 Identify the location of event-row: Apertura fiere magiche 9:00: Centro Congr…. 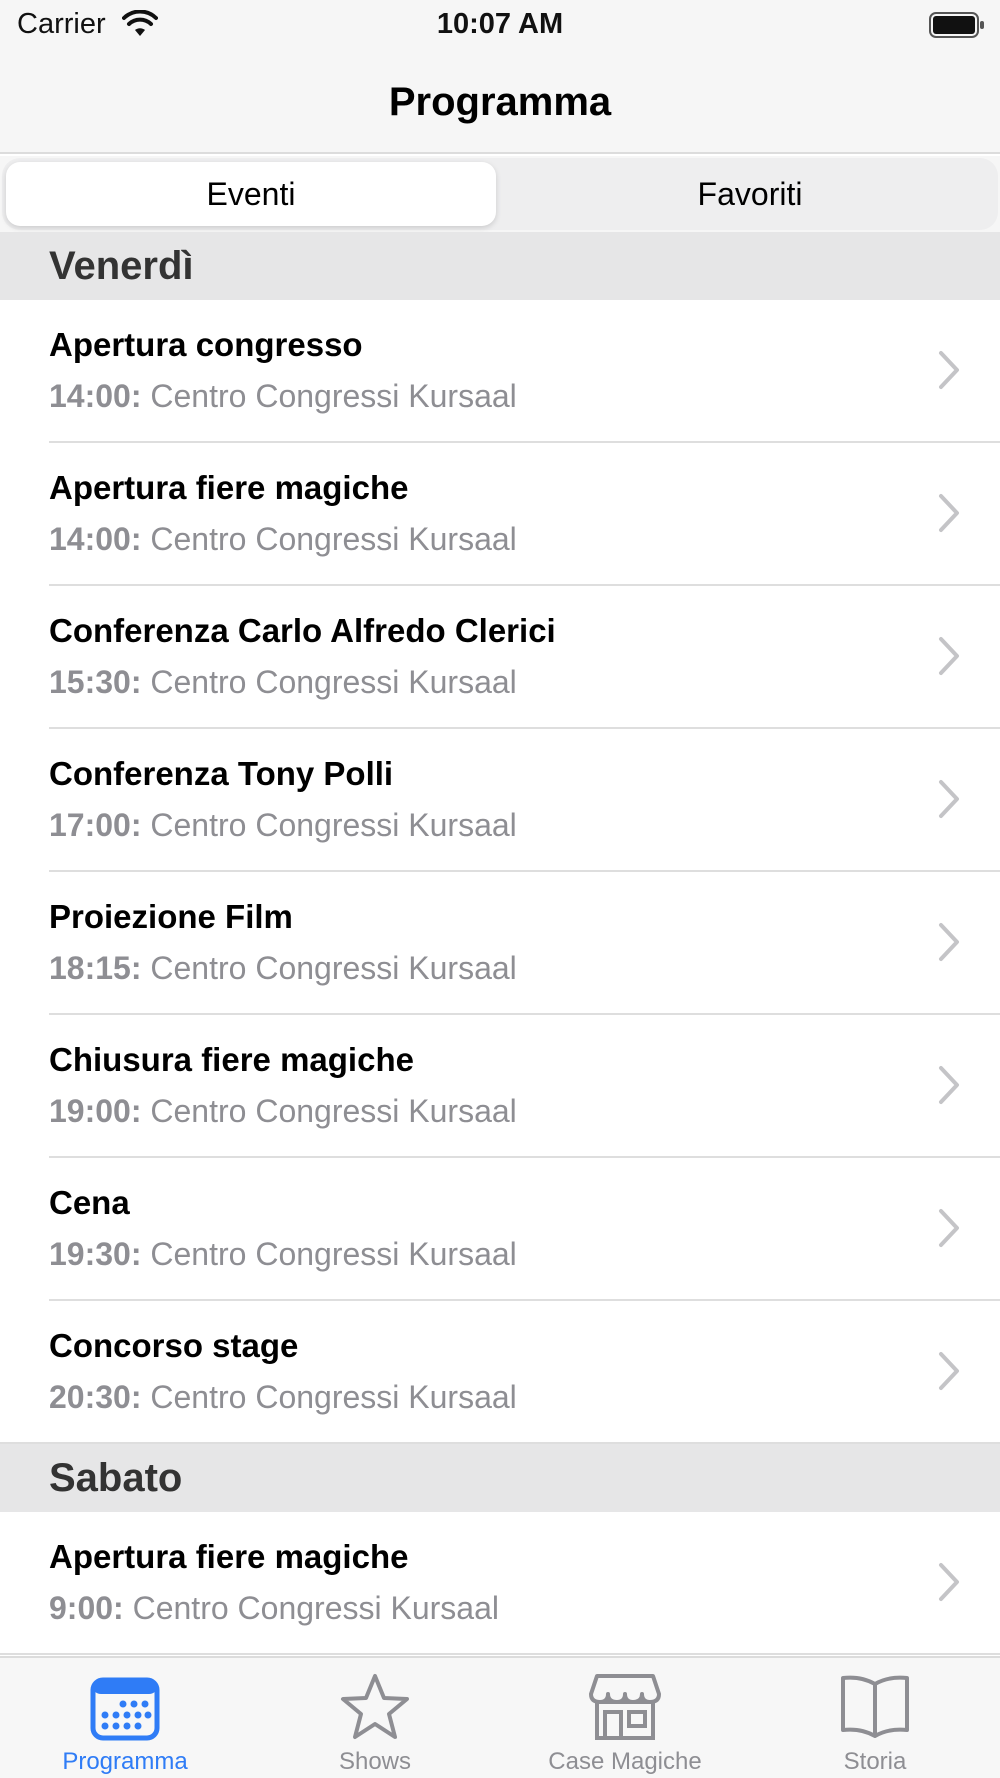
(500, 1583).